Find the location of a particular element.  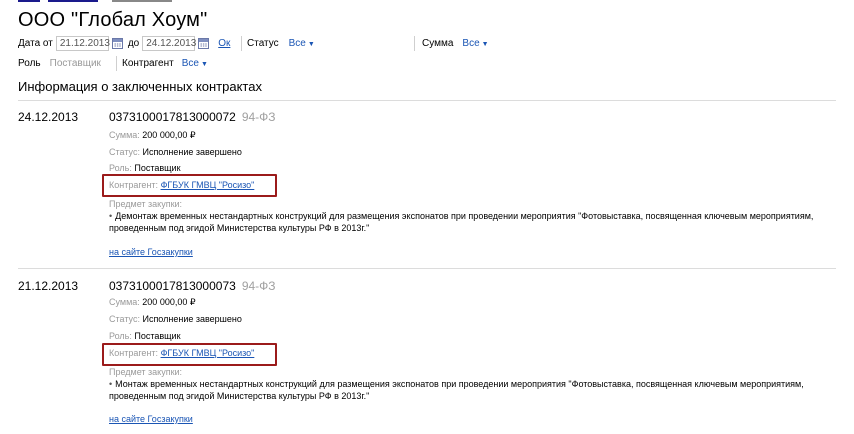

apply-ok-link: Ок is located at coordinates (224, 43).